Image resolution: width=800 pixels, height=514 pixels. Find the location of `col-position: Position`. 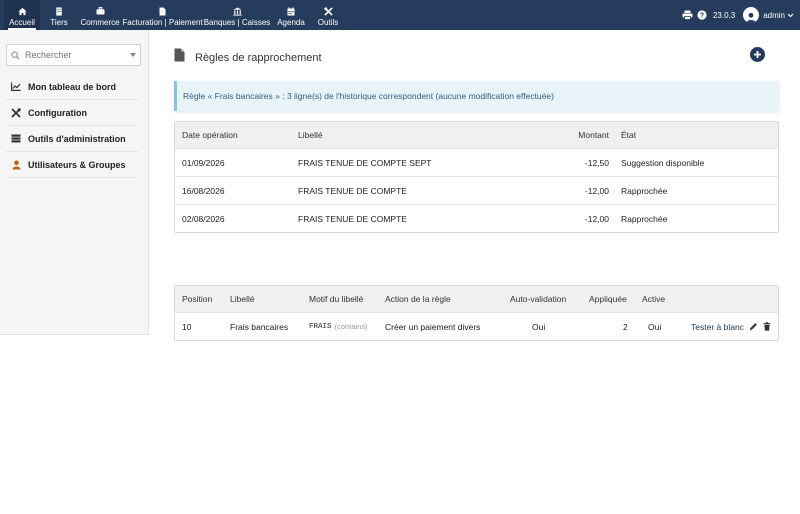

col-position: Position is located at coordinates (197, 299).